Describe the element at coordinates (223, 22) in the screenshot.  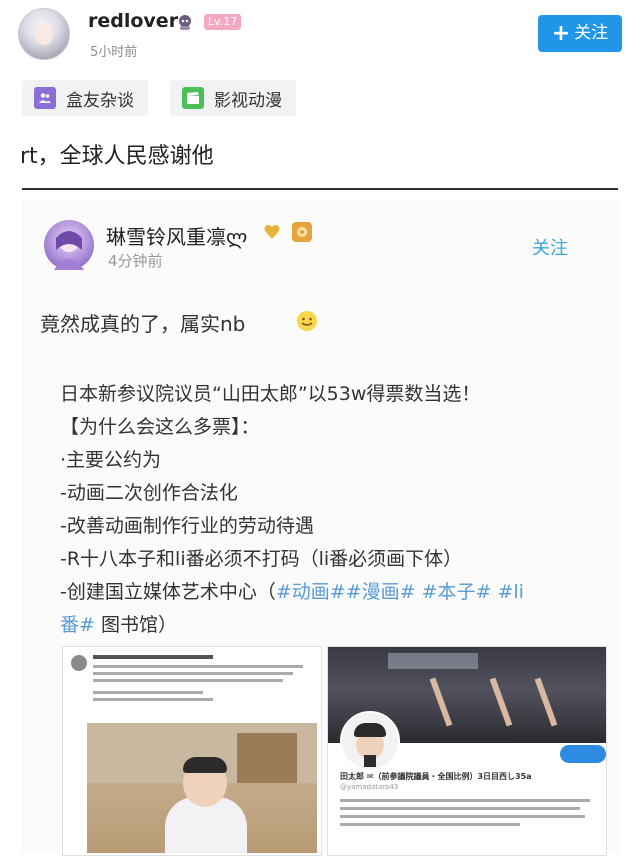
I see `level-badge: Lv.17` at that location.